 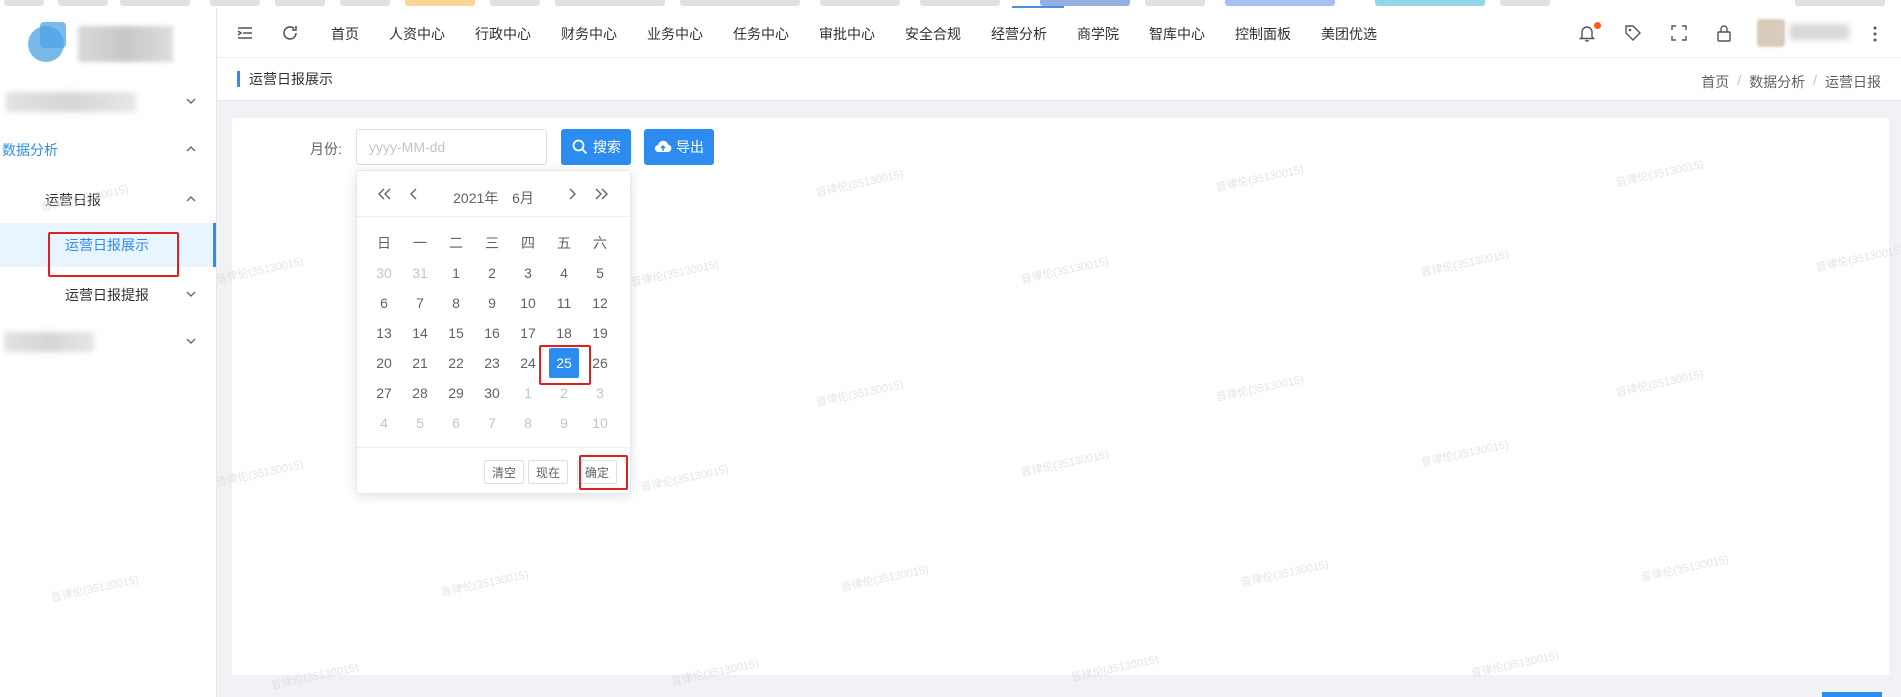 What do you see at coordinates (1724, 33) in the screenshot?
I see `lock-icon` at bounding box center [1724, 33].